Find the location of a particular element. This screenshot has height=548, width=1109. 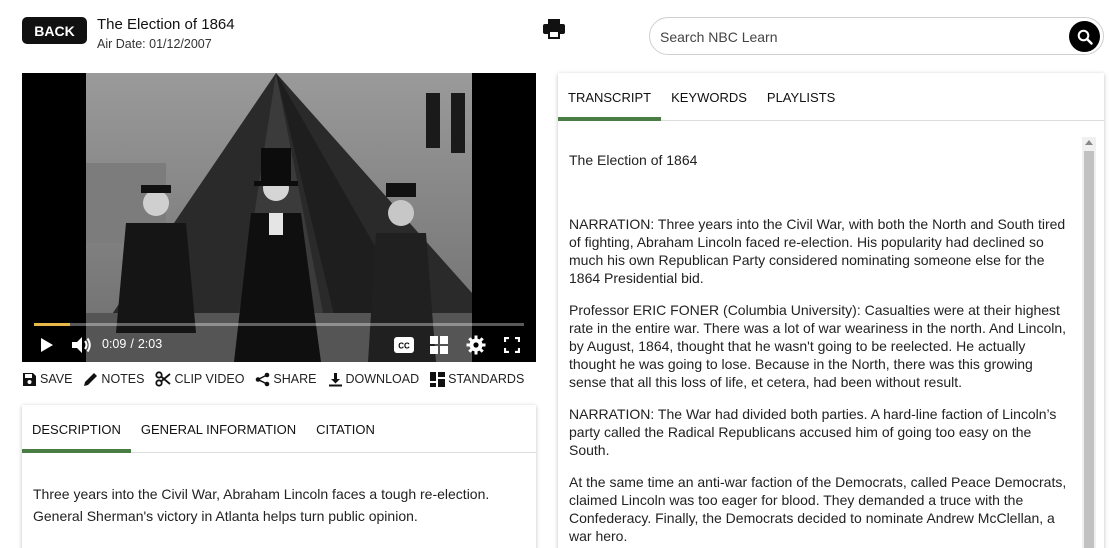

transcript-scrollbar is located at coordinates (1089, 342).